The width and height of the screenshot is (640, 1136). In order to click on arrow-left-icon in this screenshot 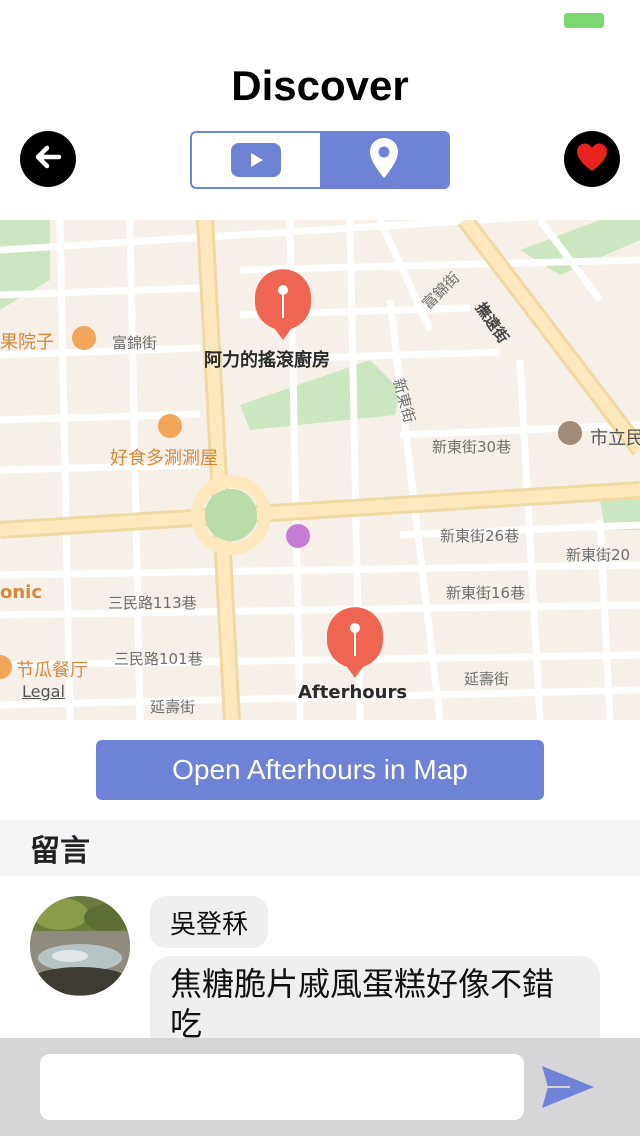, I will do `click(48, 159)`.